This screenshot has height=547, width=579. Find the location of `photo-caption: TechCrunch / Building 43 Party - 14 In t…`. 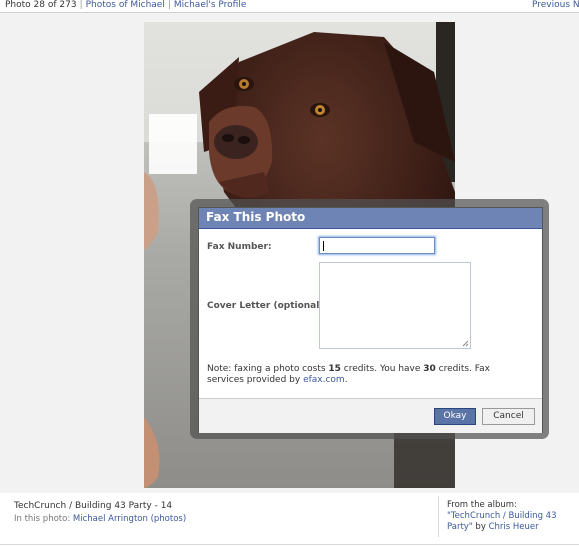

photo-caption: TechCrunch / Building 43 Party - 14 In t… is located at coordinates (100, 513).